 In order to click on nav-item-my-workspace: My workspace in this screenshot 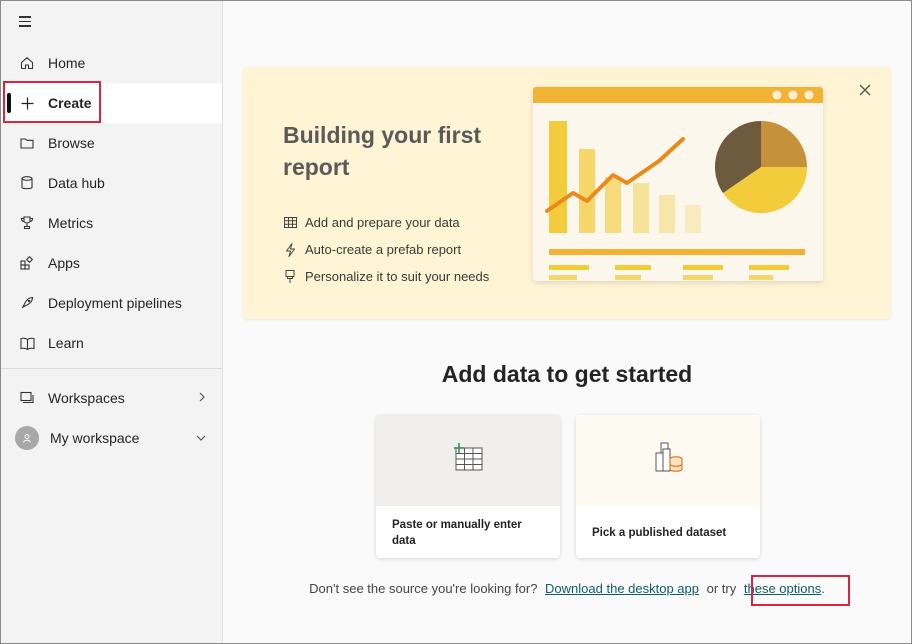, I will do `click(111, 438)`.